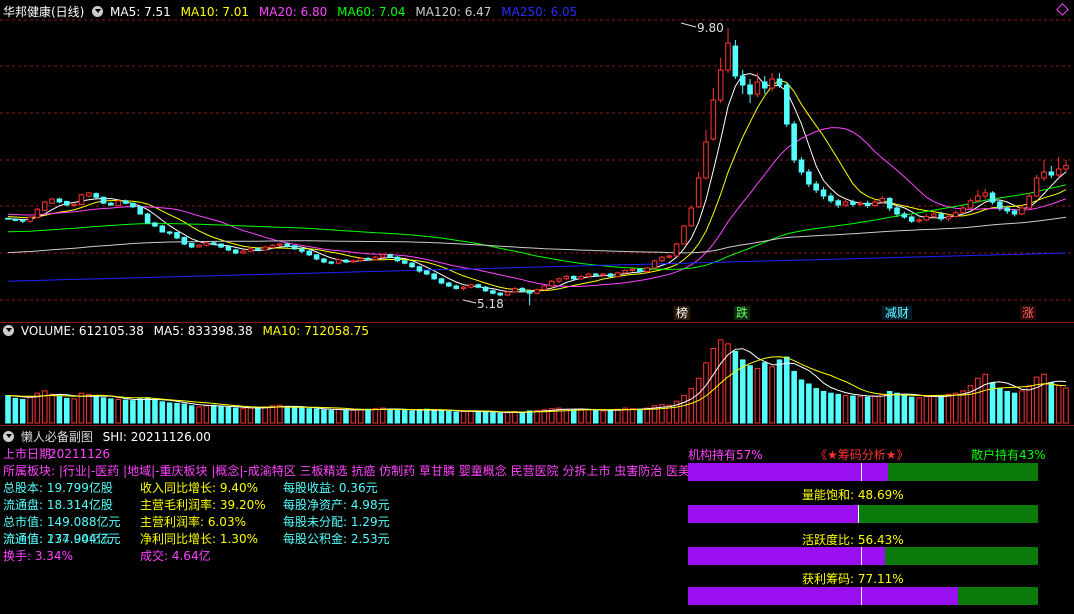 The height and width of the screenshot is (614, 1074). Describe the element at coordinates (203, 505) in the screenshot. I see `gross-margin: 主营毛利润率: 39.20%` at that location.